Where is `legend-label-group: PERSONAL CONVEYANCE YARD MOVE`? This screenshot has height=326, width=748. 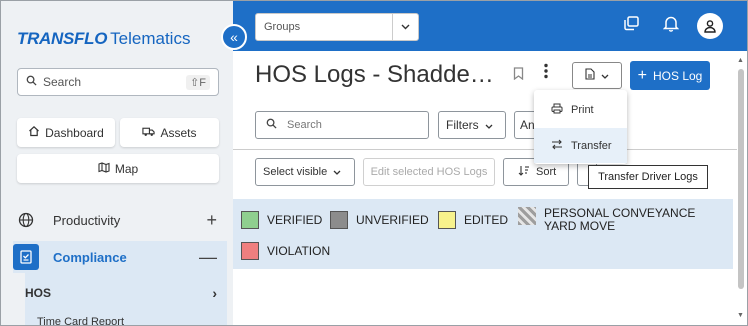 legend-label-group: PERSONAL CONVEYANCE YARD MOVE is located at coordinates (619, 220).